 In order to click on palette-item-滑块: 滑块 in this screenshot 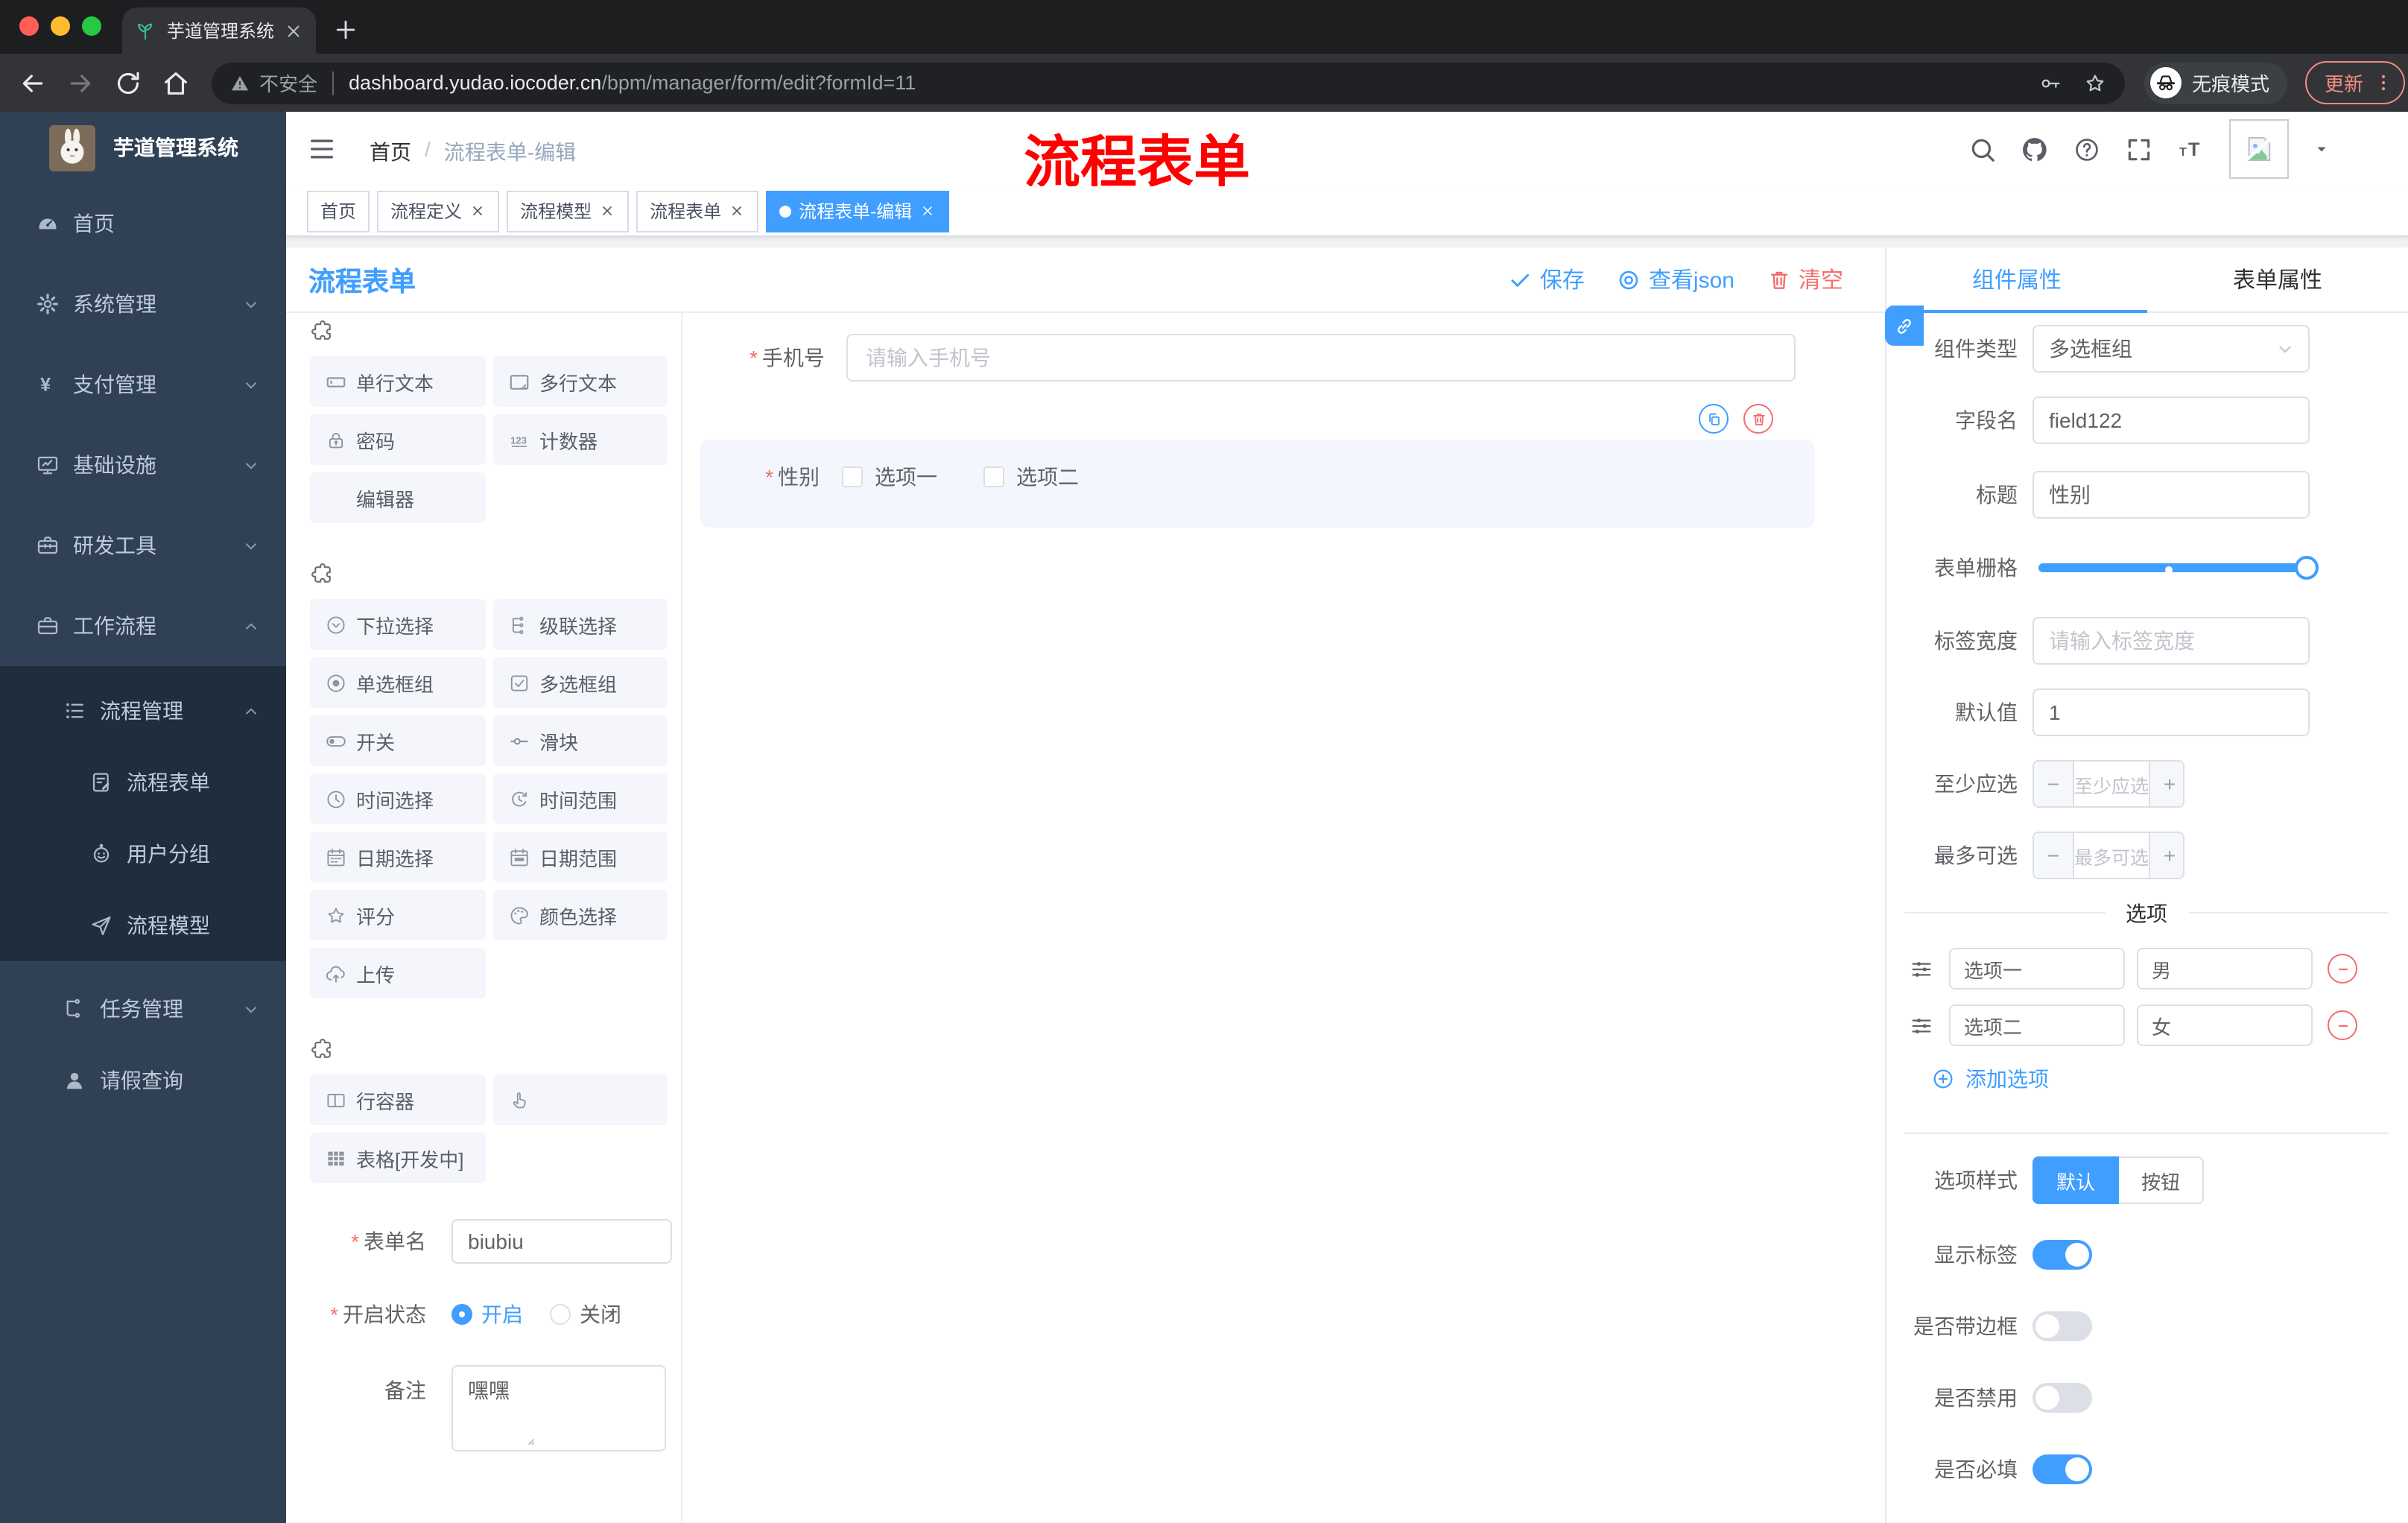, I will do `click(580, 741)`.